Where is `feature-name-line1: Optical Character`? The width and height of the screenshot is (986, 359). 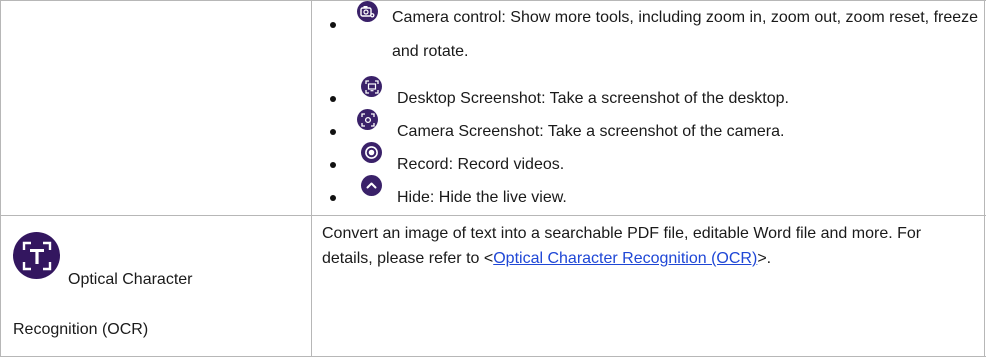 feature-name-line1: Optical Character is located at coordinates (130, 279).